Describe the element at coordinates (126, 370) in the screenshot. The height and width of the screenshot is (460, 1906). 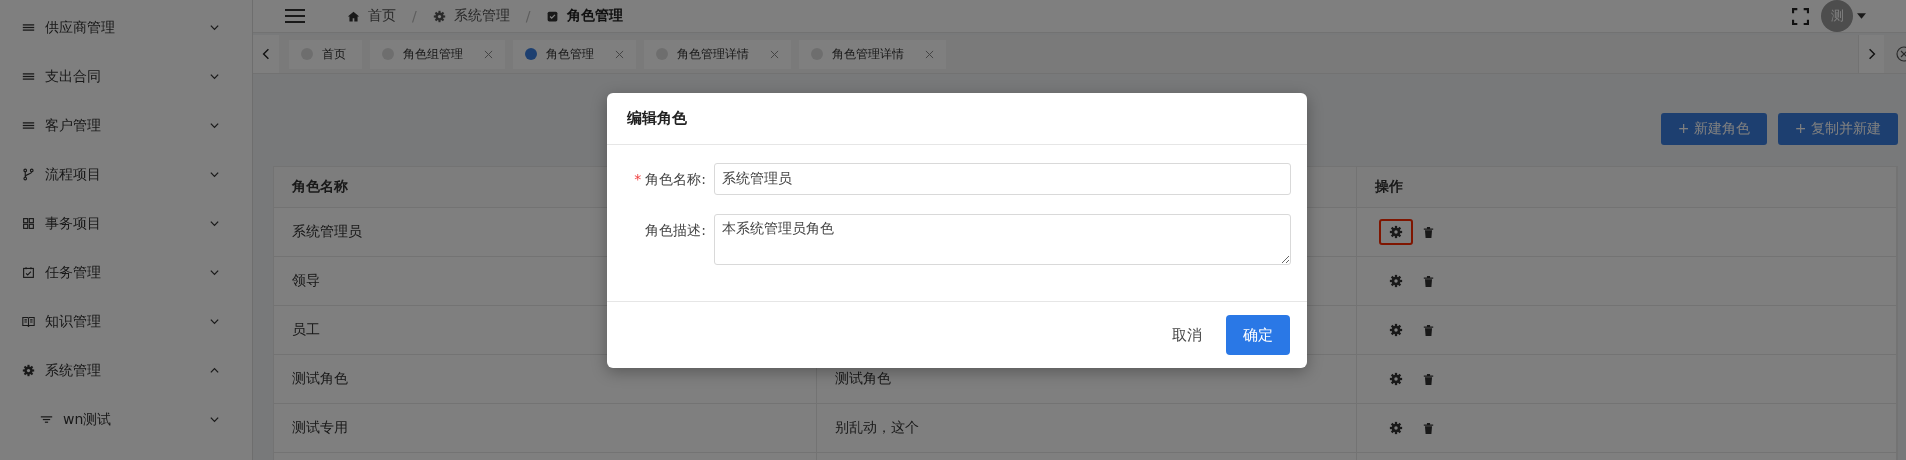
I see `sidebar-item: 系统管理` at that location.